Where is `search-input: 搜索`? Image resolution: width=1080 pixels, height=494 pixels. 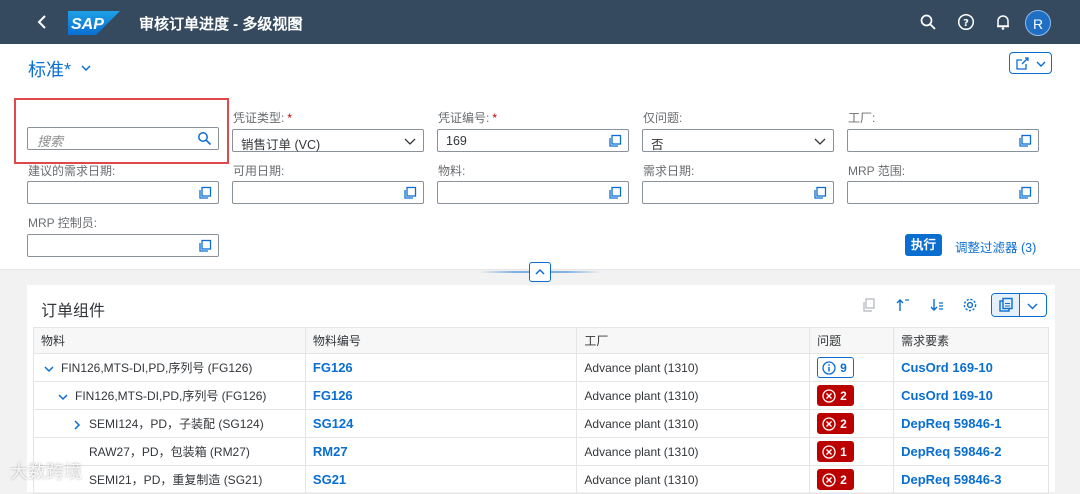
search-input: 搜索 is located at coordinates (123, 138).